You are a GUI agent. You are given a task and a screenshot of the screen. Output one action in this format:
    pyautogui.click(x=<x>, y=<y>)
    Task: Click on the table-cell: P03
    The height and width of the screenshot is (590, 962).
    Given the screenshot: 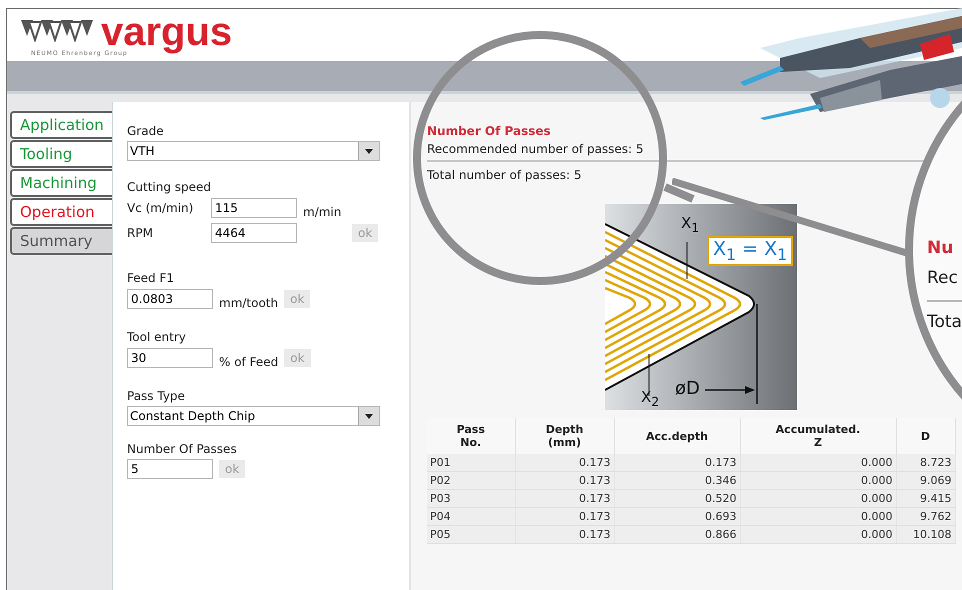 What is the action you would take?
    pyautogui.click(x=471, y=499)
    